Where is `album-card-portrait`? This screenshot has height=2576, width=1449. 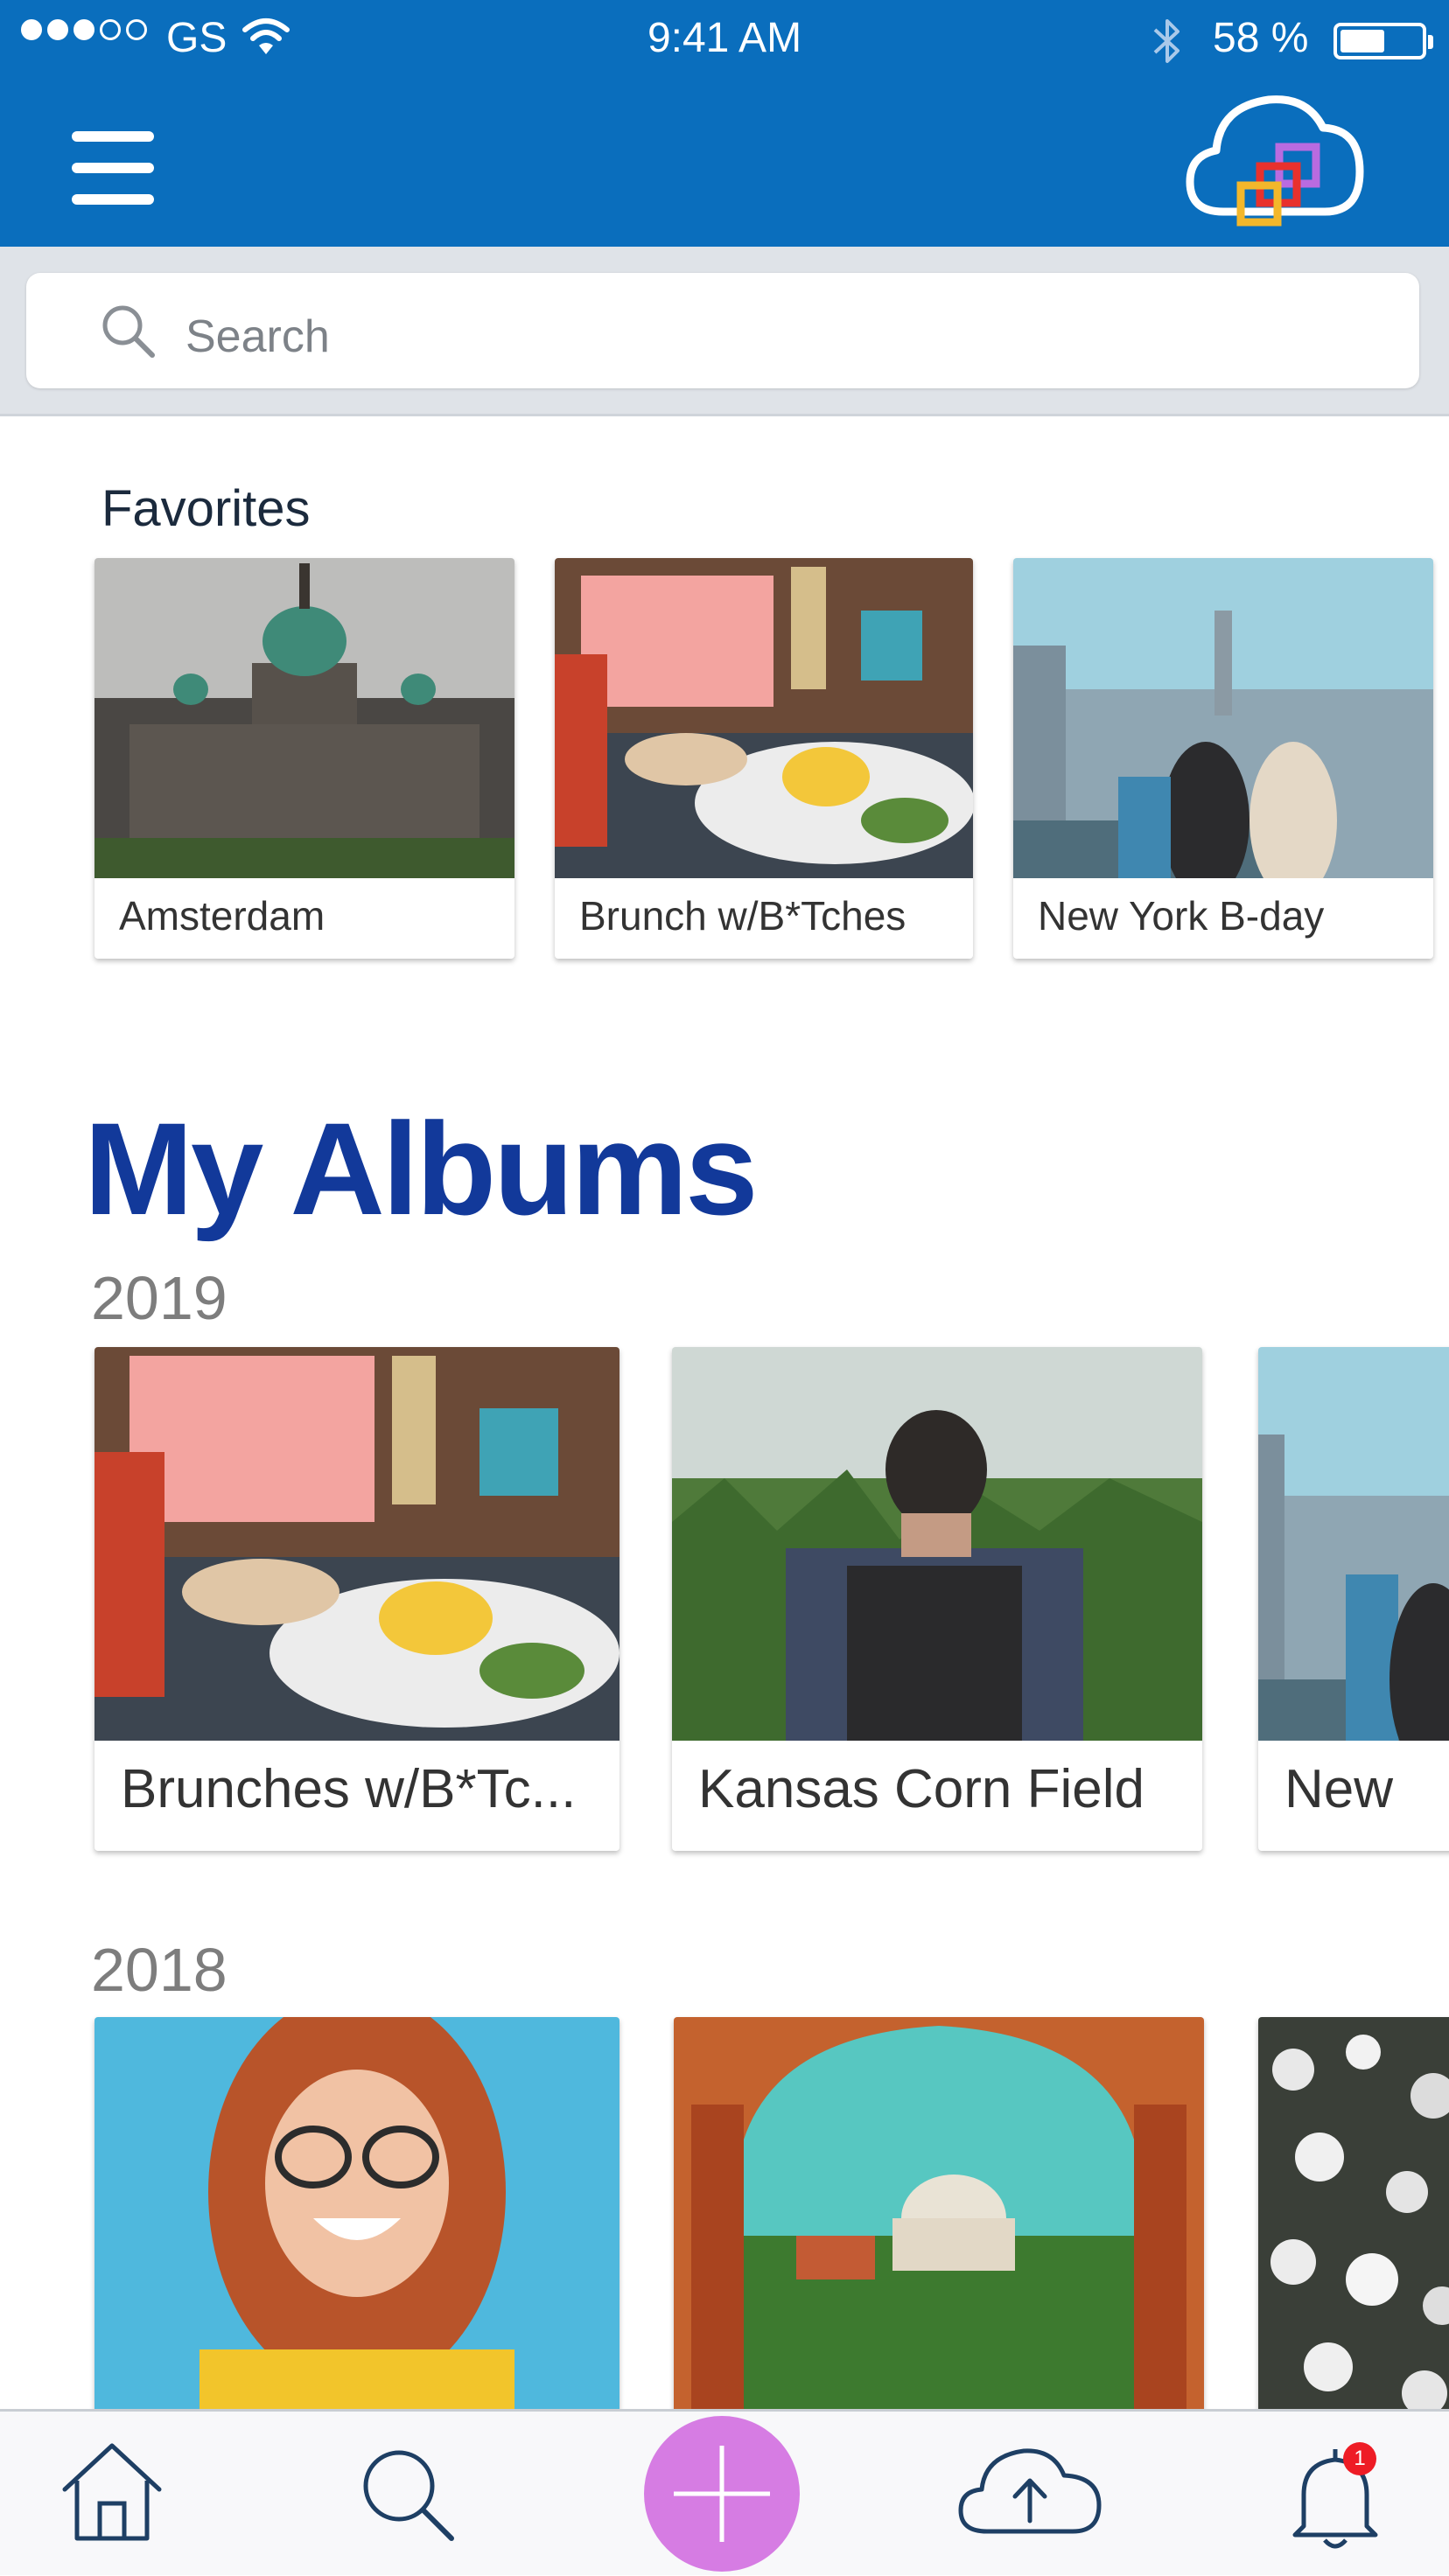
album-card-portrait is located at coordinates (357, 2218).